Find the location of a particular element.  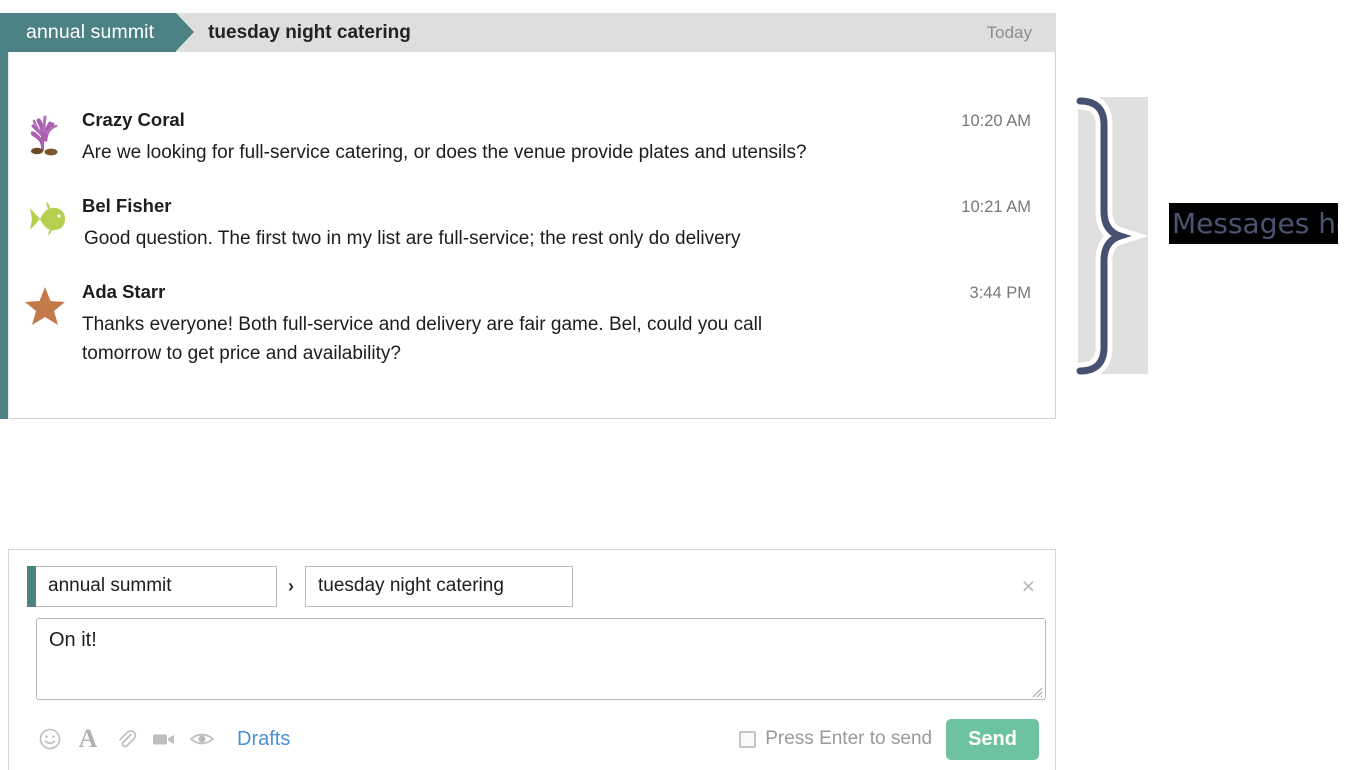

fish-avatar is located at coordinates (45, 224).